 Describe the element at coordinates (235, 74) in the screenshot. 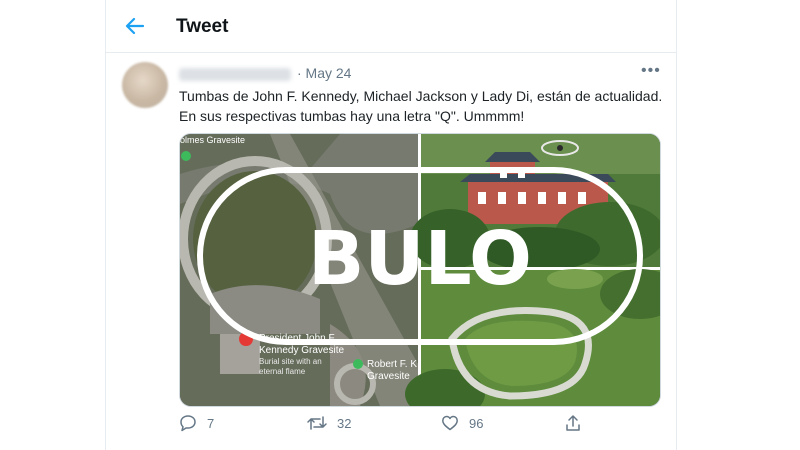

I see `blurred-username` at that location.